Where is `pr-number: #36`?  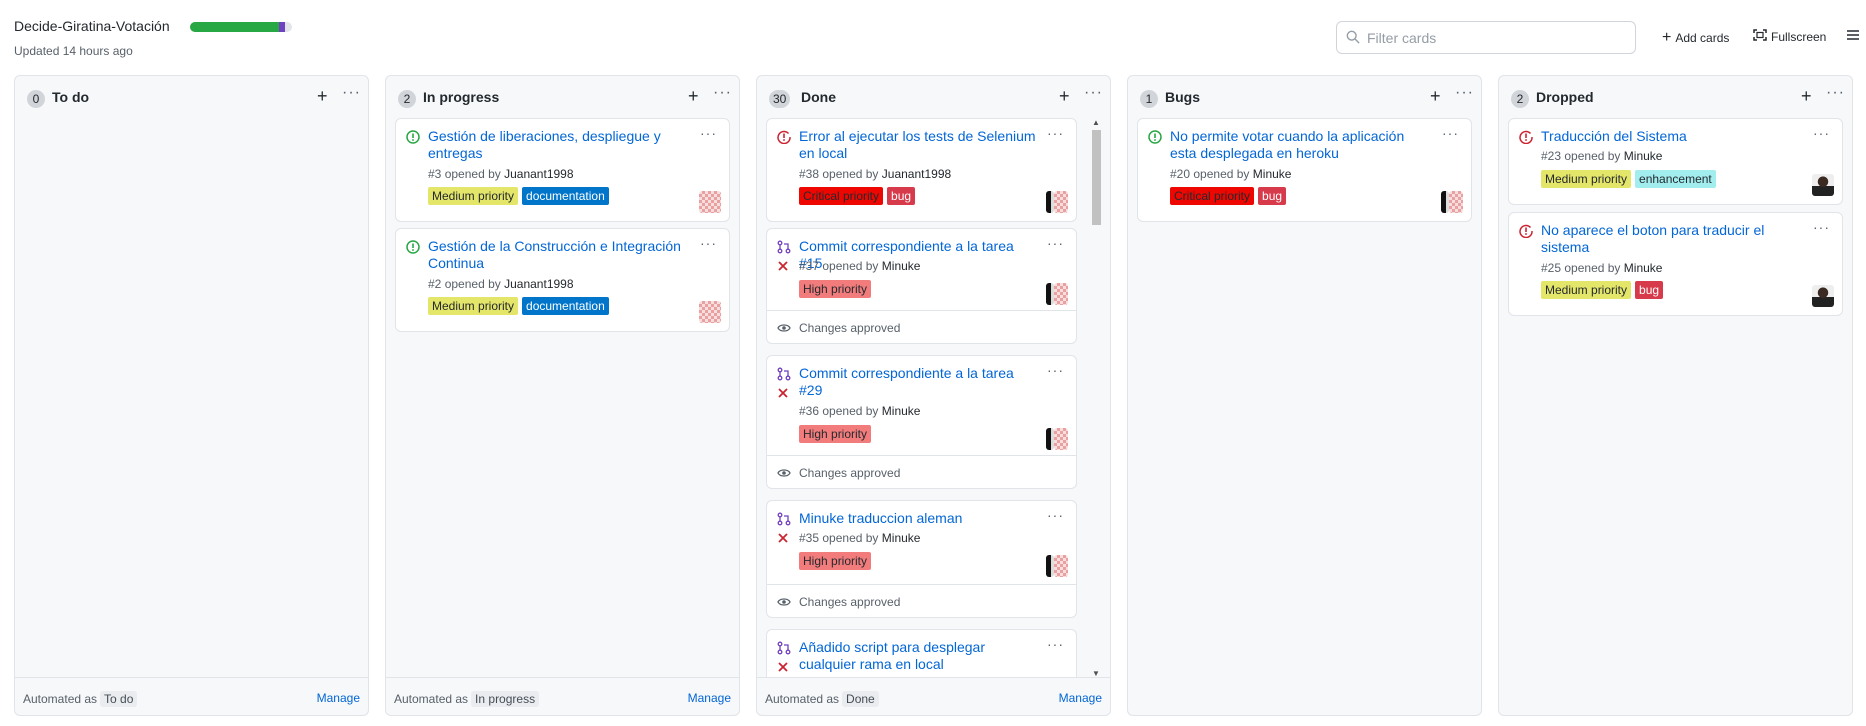
pr-number: #36 is located at coordinates (809, 411).